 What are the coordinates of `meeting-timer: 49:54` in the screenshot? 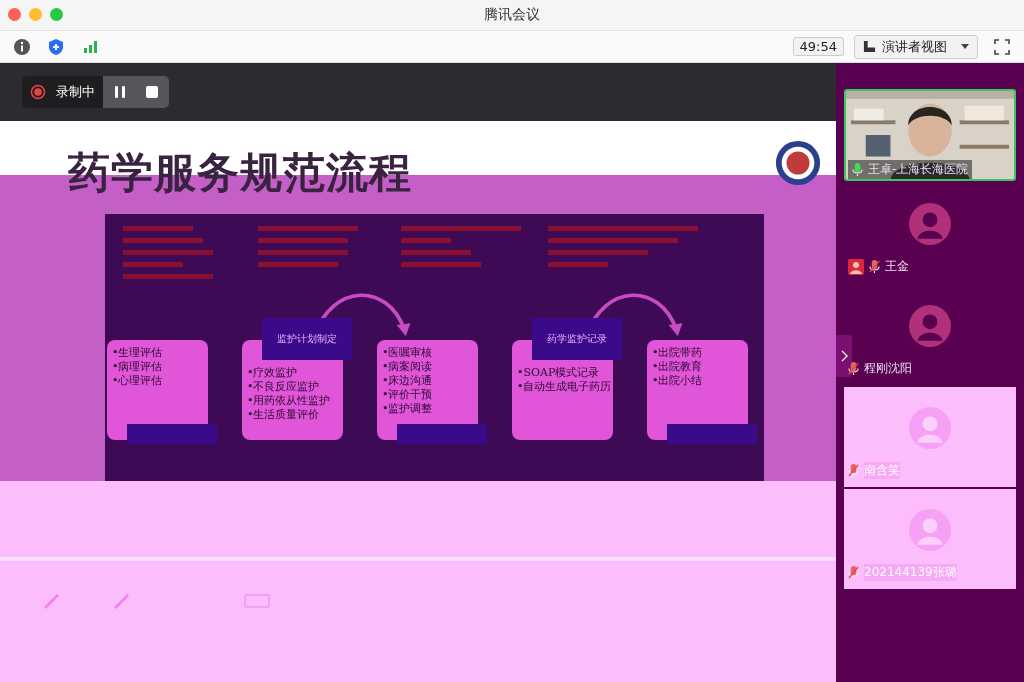 It's located at (818, 46).